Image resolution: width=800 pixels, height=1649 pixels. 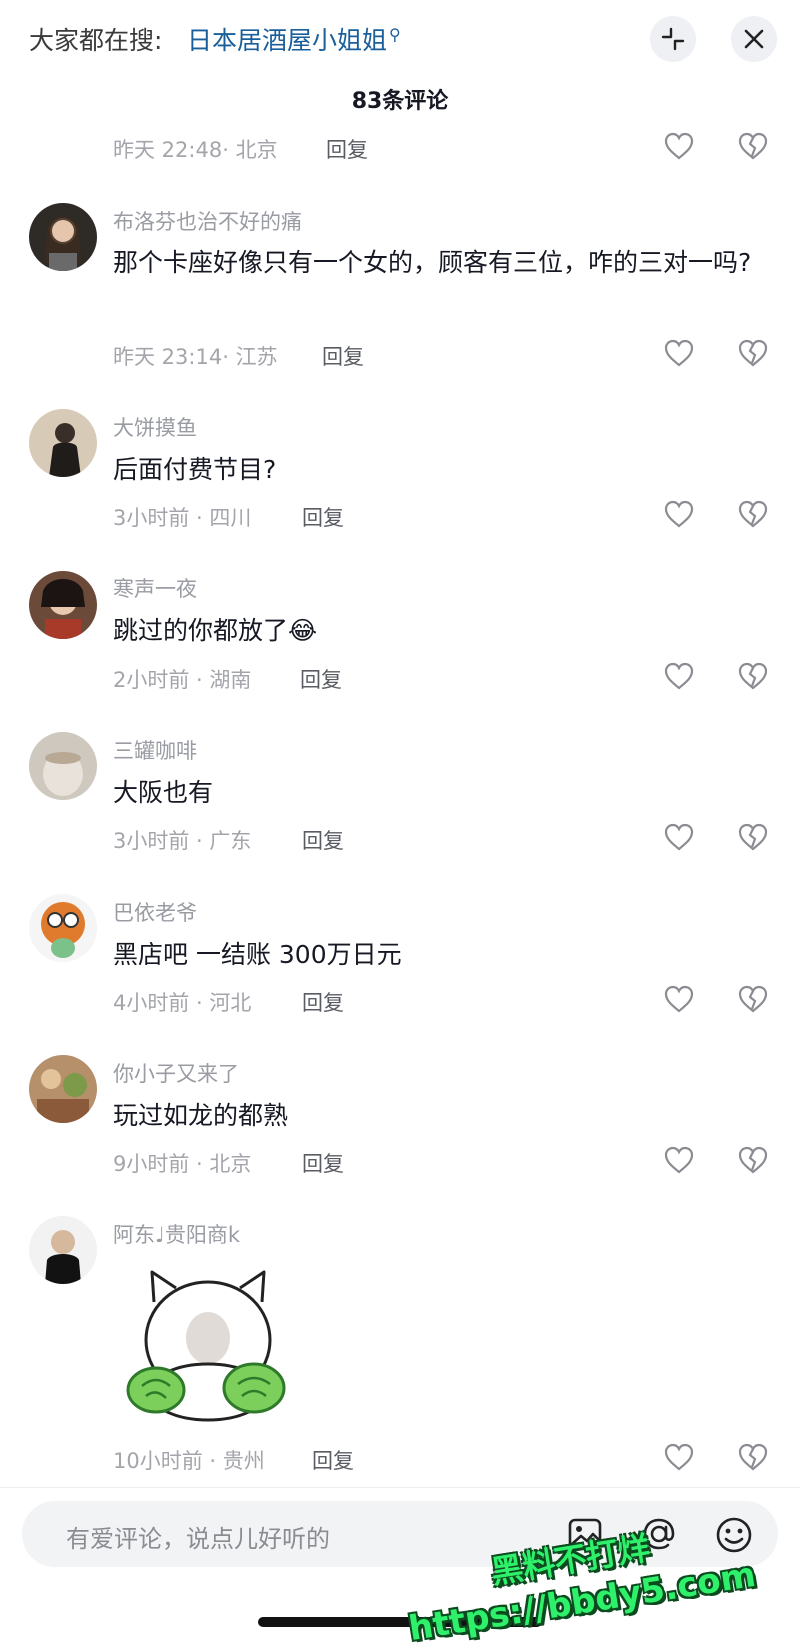 I want to click on collapse-icon, so click(x=673, y=39).